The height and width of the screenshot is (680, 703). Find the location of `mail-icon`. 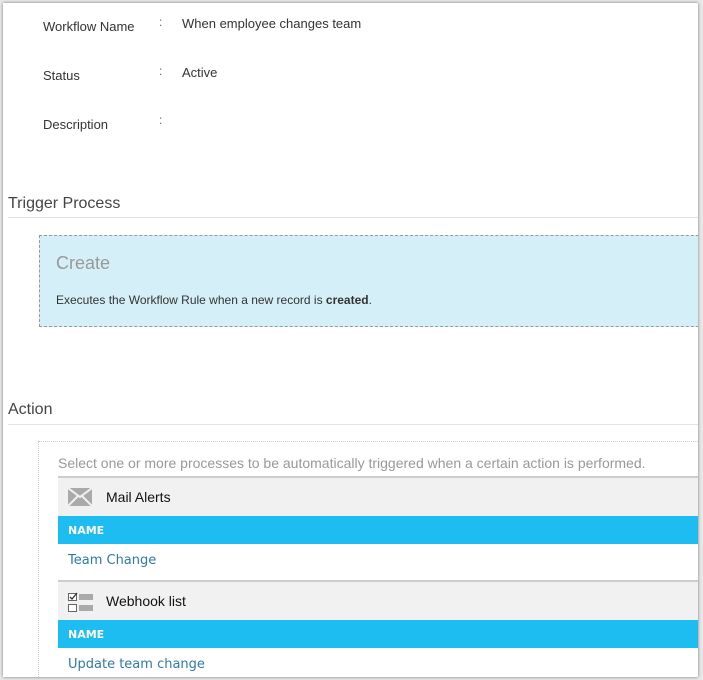

mail-icon is located at coordinates (80, 499).